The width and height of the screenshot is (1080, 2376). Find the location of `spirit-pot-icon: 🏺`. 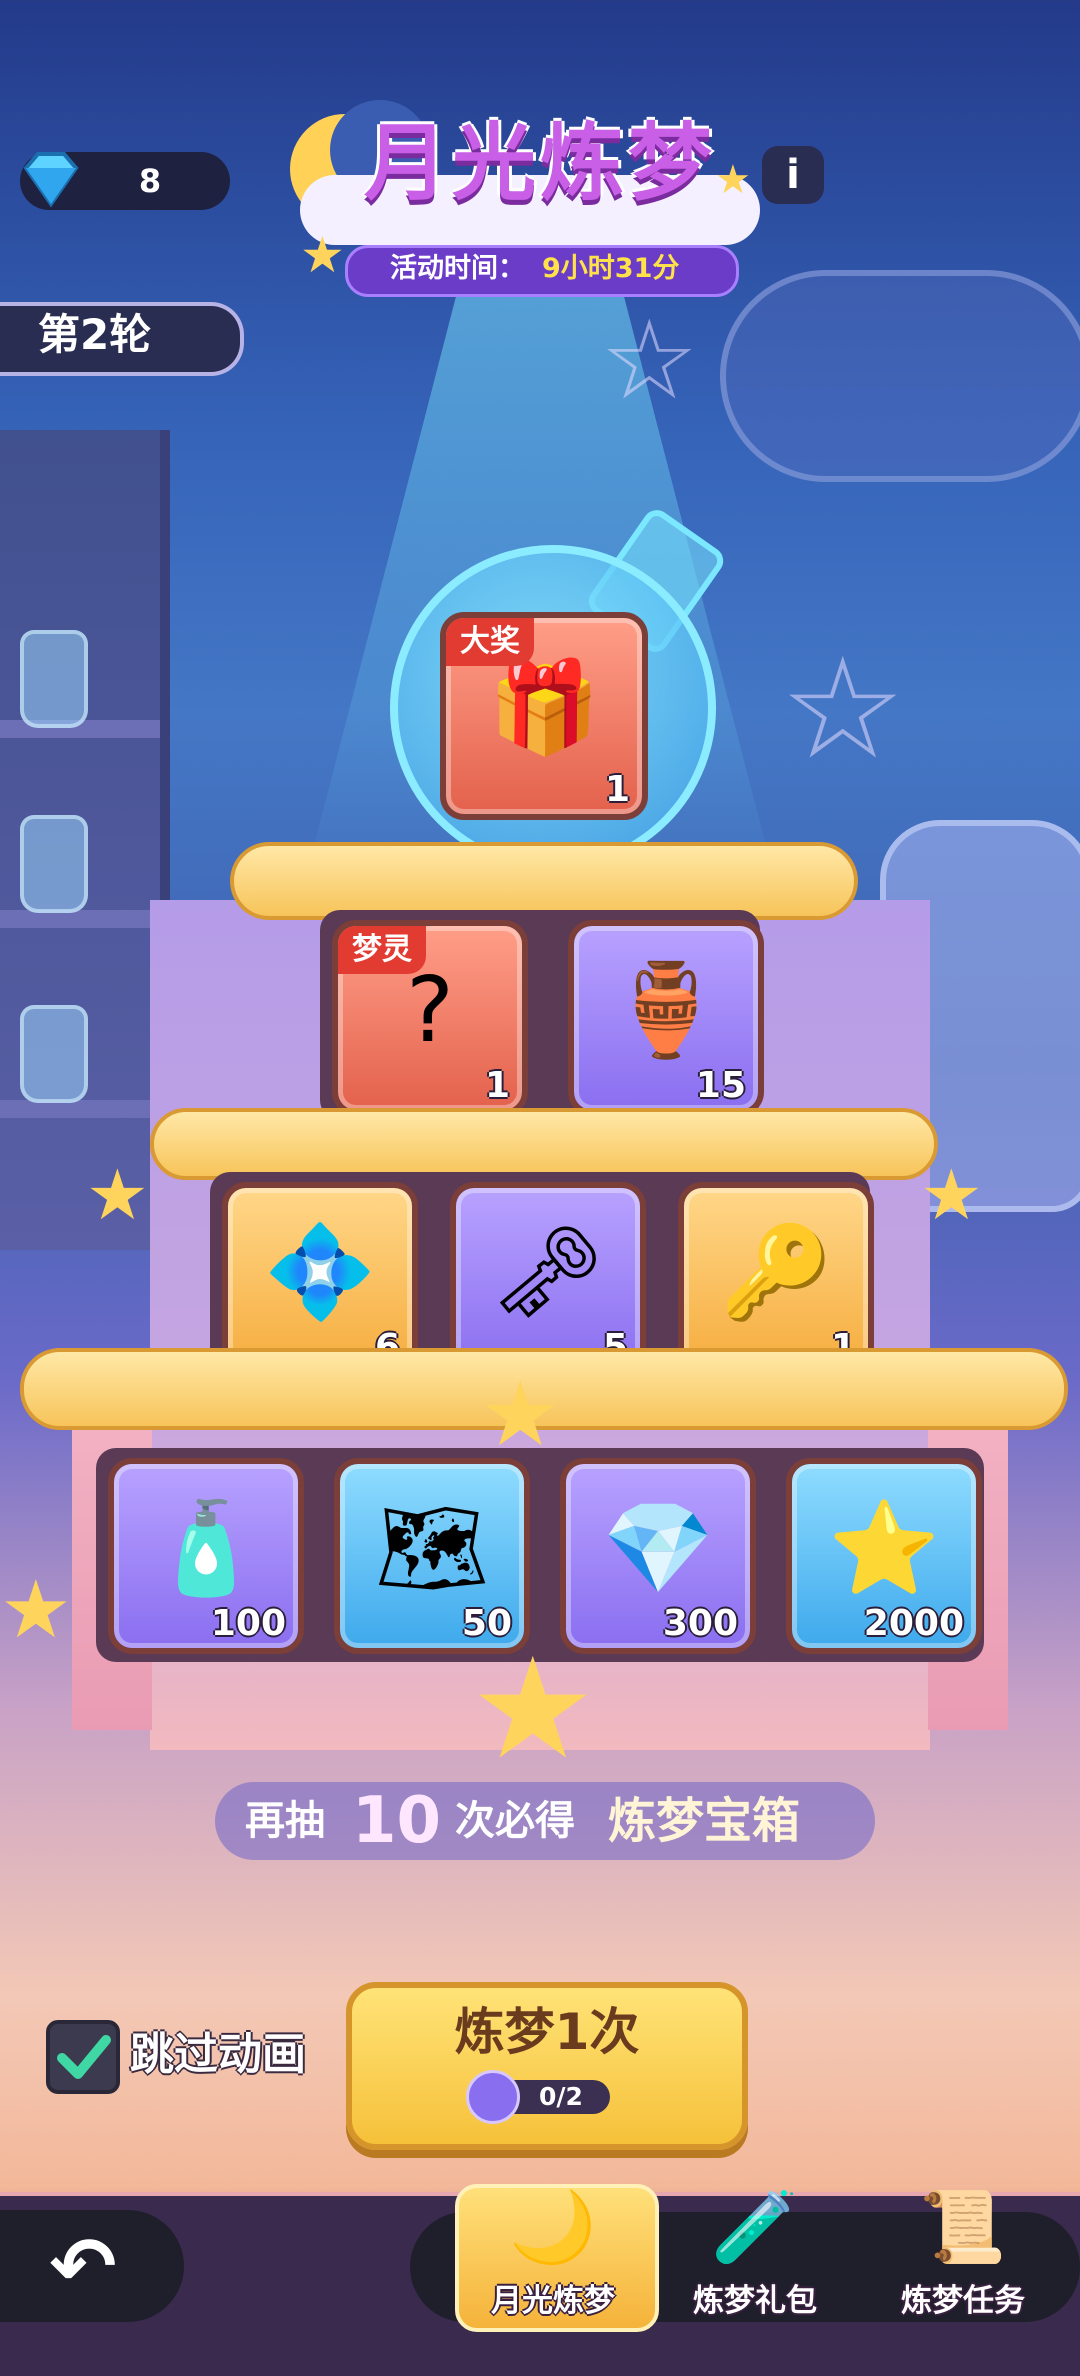

spirit-pot-icon: 🏺 is located at coordinates (666, 1010).